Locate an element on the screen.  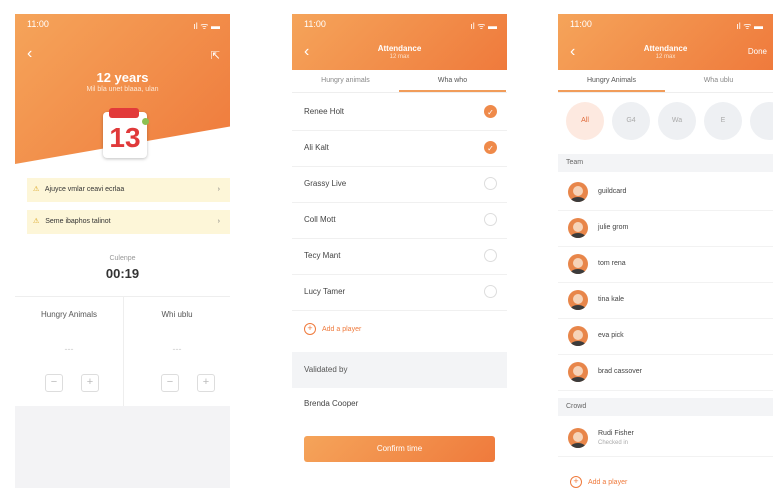
done-button: Done is located at coordinates (757, 51).